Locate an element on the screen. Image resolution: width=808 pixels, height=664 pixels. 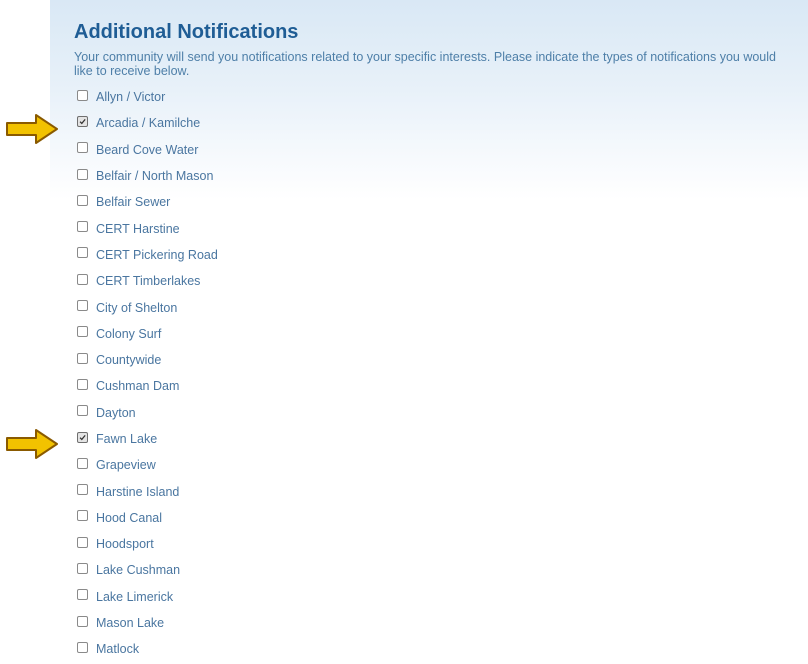
option-label: Harstine Island is located at coordinates (137, 492).